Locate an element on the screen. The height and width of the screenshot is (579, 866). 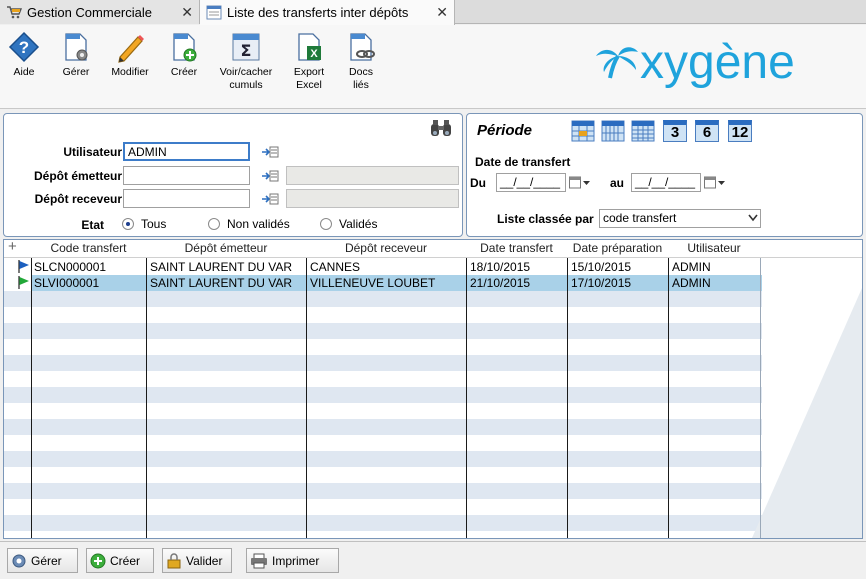
add-column-icon: + is located at coordinates (12, 247).